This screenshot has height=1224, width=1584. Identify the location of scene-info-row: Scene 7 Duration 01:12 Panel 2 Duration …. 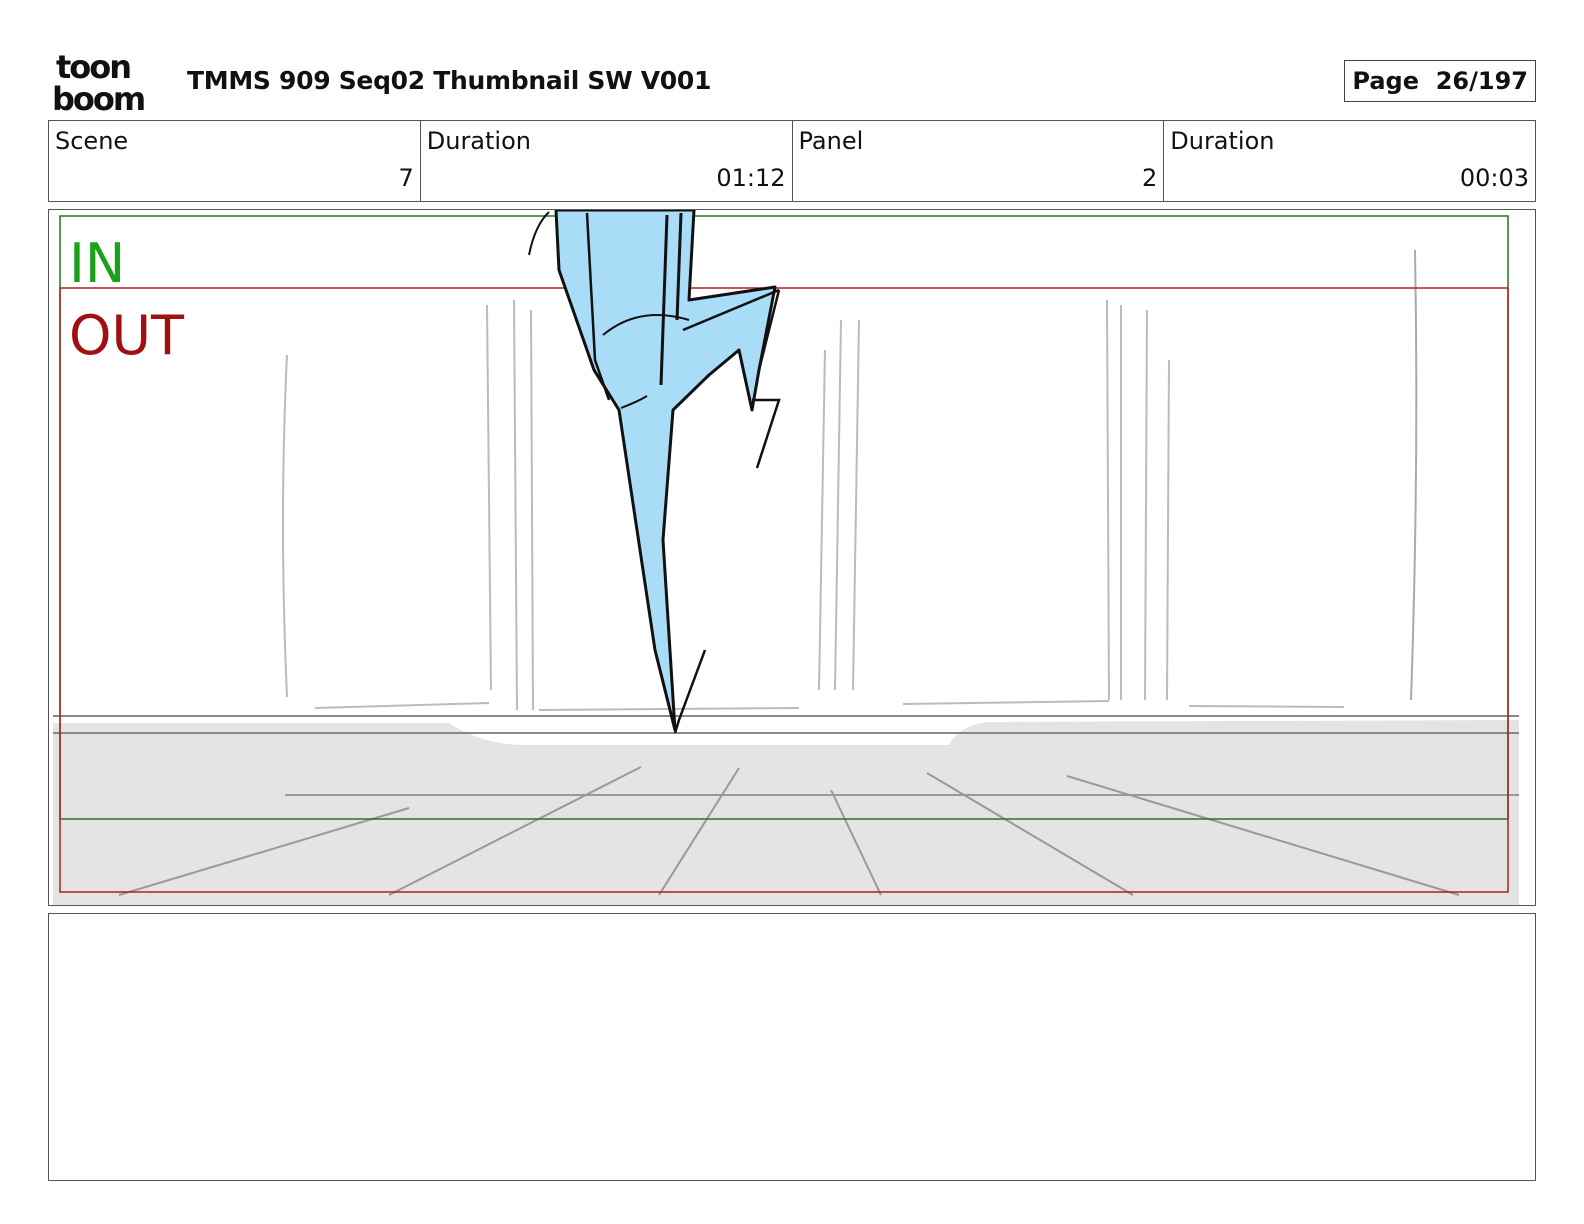
(792, 161).